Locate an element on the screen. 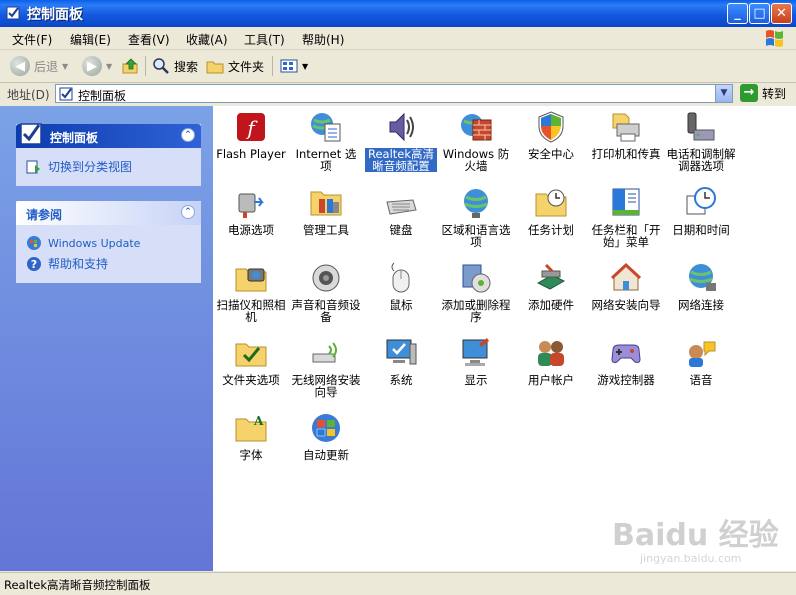 This screenshot has height=595, width=796. windows-update-link: Windows Update is located at coordinates (83, 243).